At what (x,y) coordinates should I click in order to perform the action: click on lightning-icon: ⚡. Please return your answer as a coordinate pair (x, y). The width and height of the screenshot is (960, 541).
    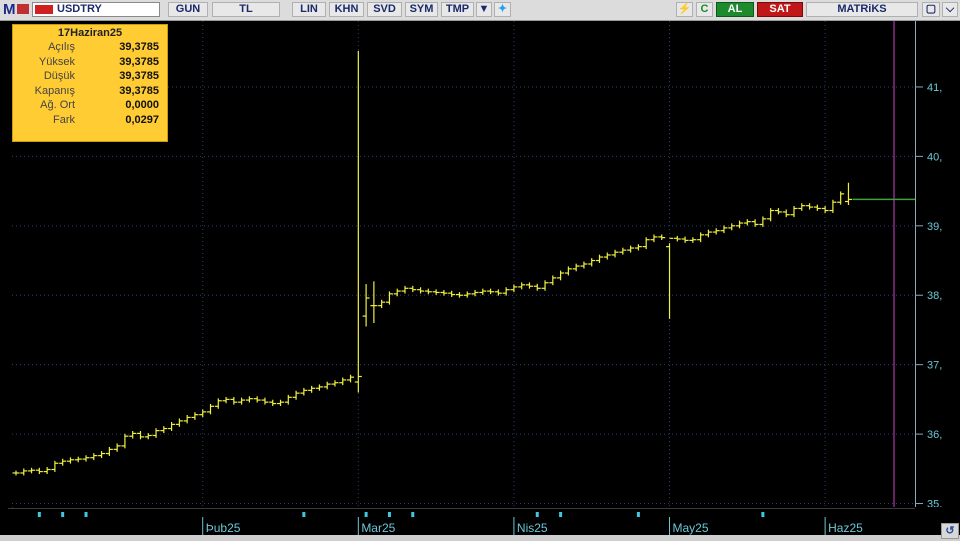
    Looking at the image, I should click on (684, 9).